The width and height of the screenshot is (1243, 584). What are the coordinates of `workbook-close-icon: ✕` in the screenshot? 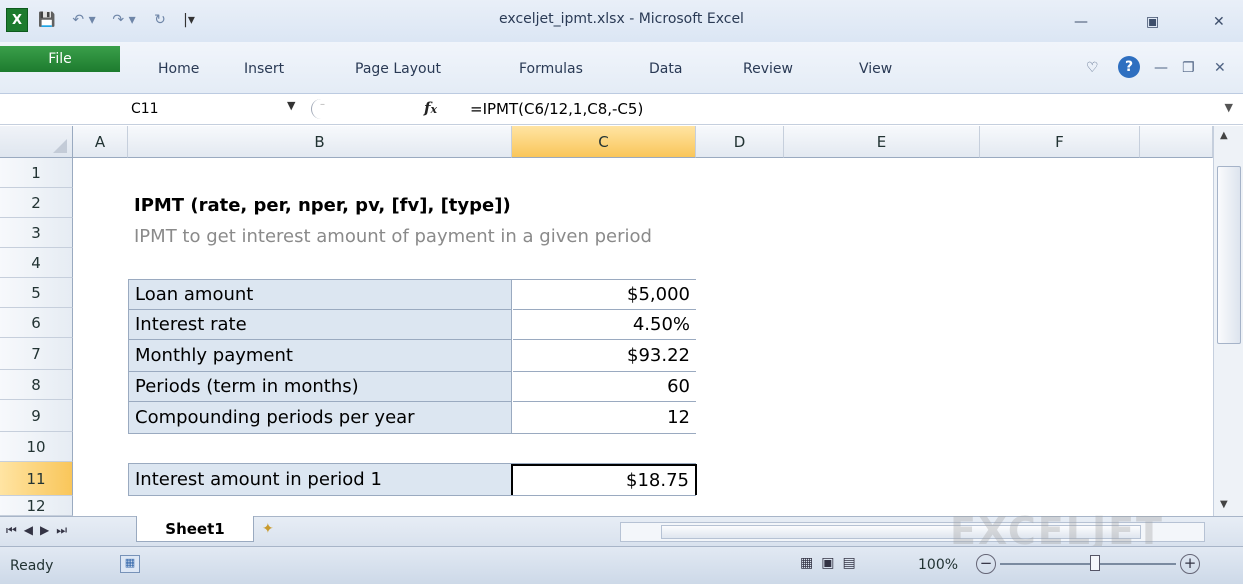 It's located at (1220, 68).